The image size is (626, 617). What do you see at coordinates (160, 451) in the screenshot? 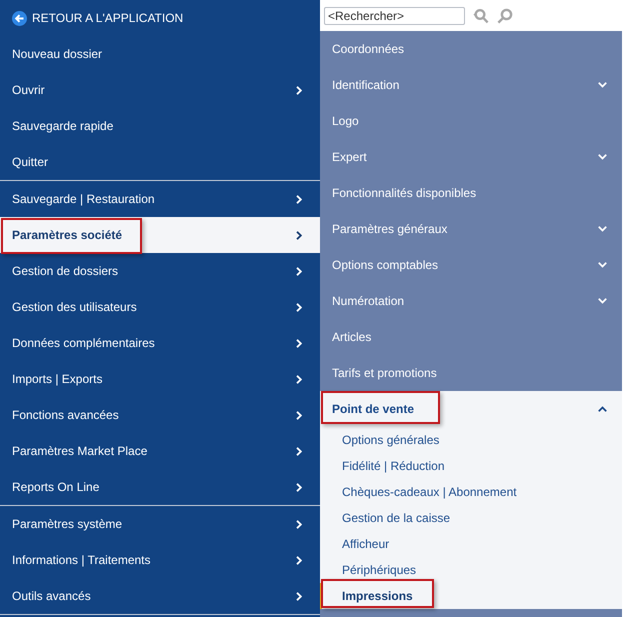
I see `menu-item: Paramètres Market Place` at bounding box center [160, 451].